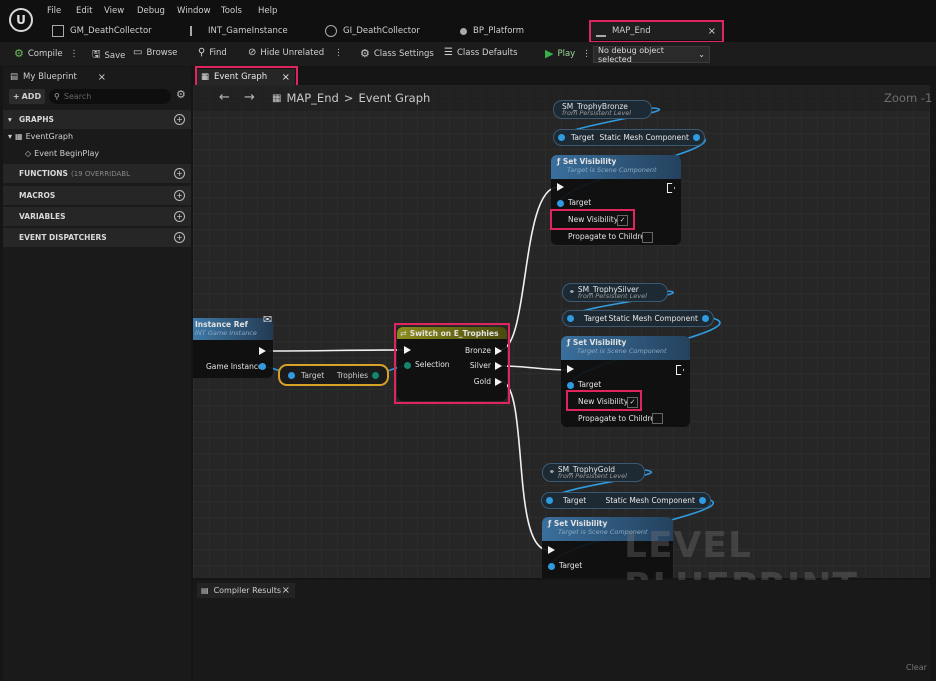 The image size is (936, 681). I want to click on message-icon: ✉, so click(268, 319).